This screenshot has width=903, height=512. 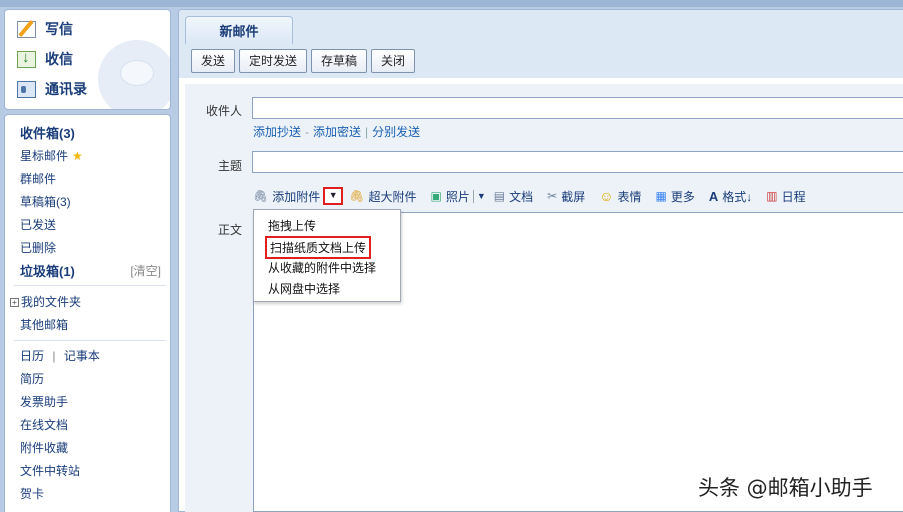 I want to click on sidebar-item-transfer: 文件中转站, so click(x=50, y=470).